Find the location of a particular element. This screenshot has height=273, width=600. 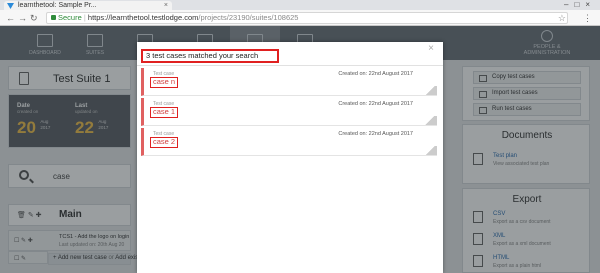

url-host: https://learnthetool.testlodge.com is located at coordinates (143, 17).